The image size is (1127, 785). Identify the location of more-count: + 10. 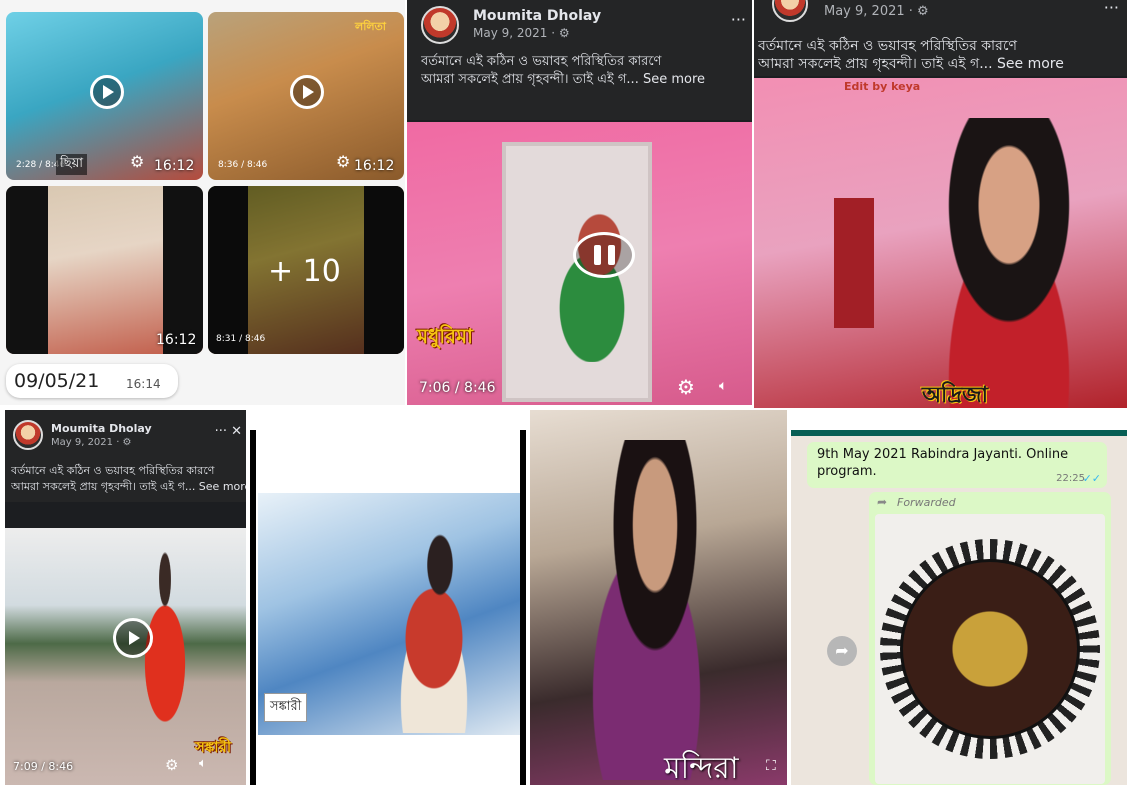
(304, 271).